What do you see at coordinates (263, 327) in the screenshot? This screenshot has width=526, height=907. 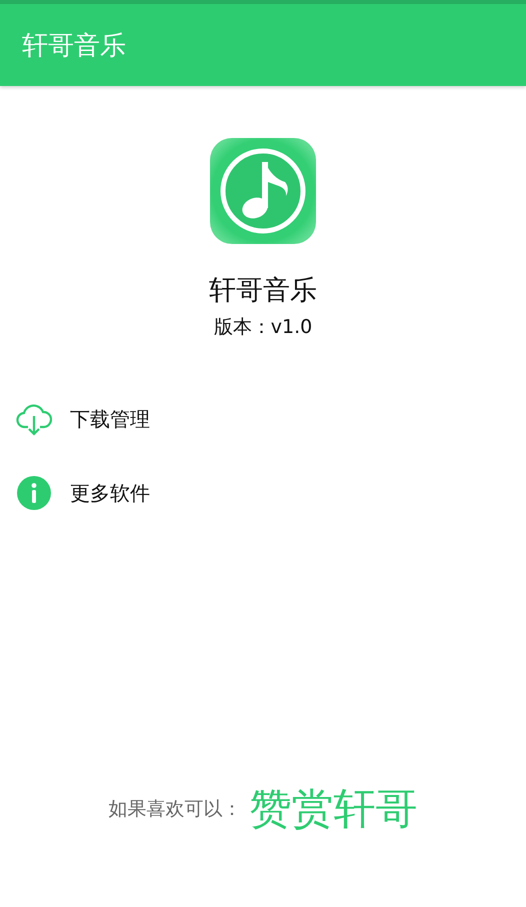 I see `version-text: 版本：v1.0` at bounding box center [263, 327].